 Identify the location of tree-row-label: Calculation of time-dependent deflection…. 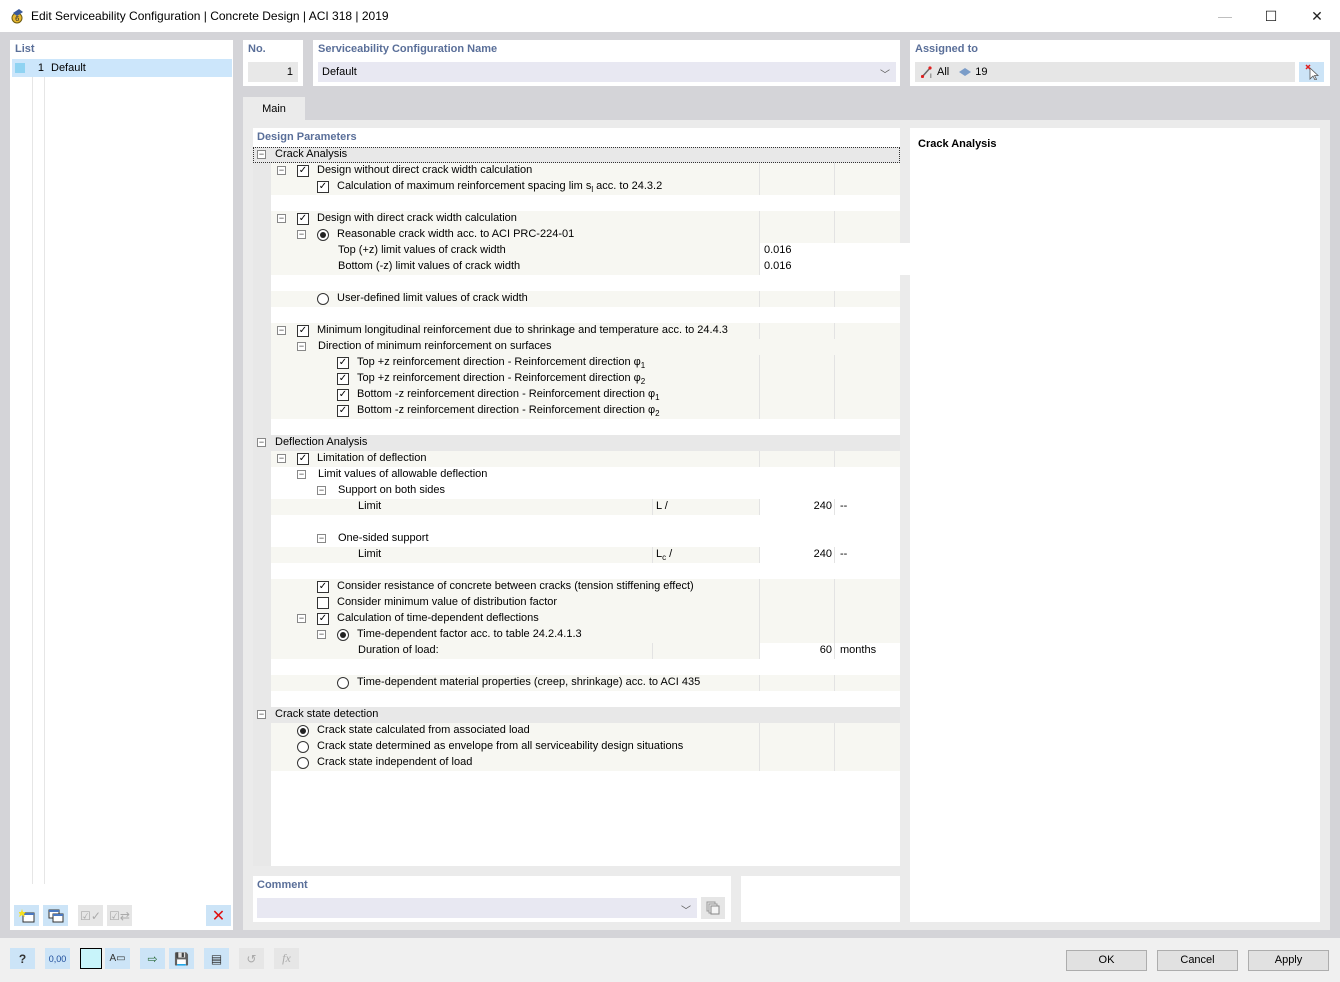
(438, 618).